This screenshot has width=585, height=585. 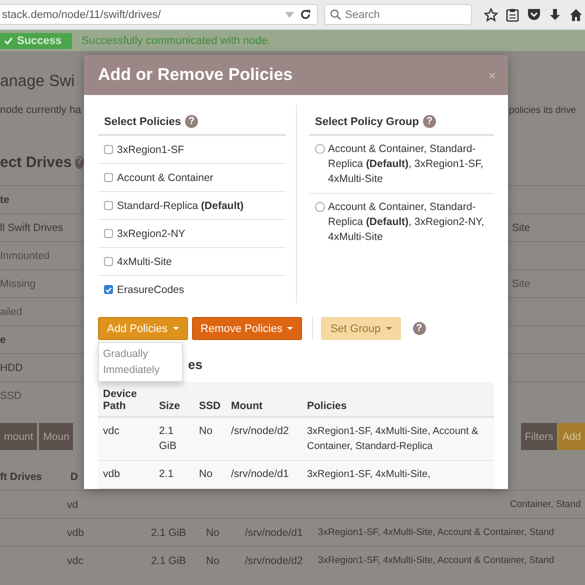 I want to click on intro-text: policies its drive, so click(x=543, y=110).